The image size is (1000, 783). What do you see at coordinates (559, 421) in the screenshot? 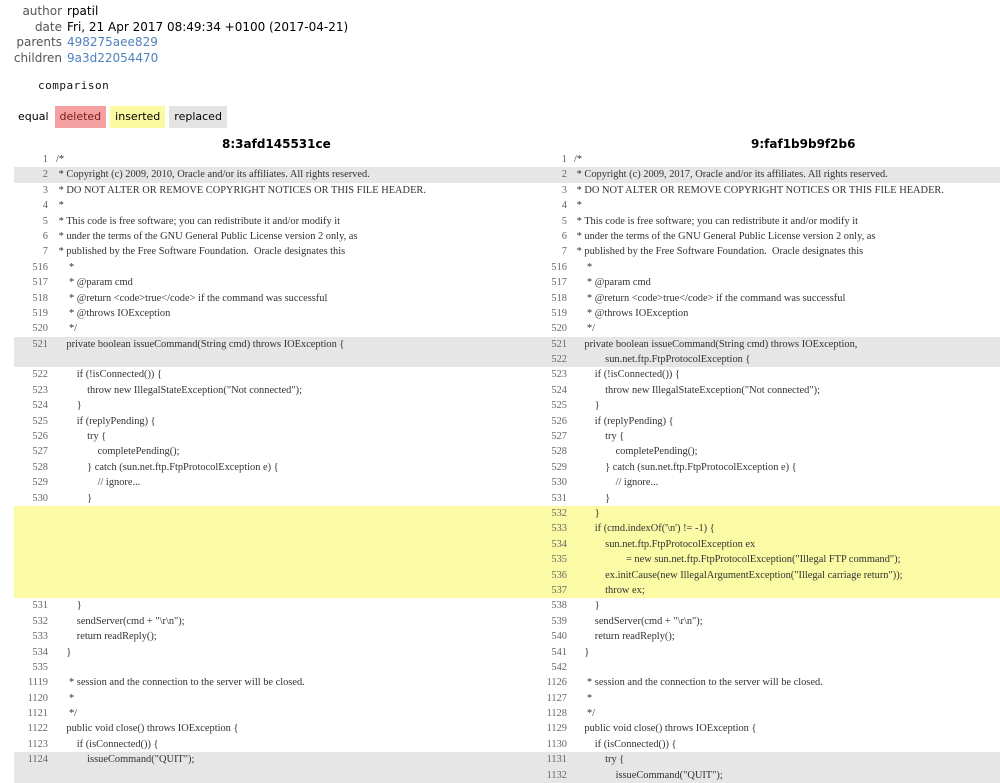
I see `right-line-number: 526` at bounding box center [559, 421].